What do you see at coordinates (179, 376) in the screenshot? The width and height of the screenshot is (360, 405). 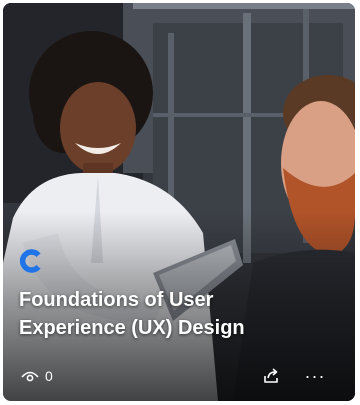 I see `card-footer: 0 ···` at bounding box center [179, 376].